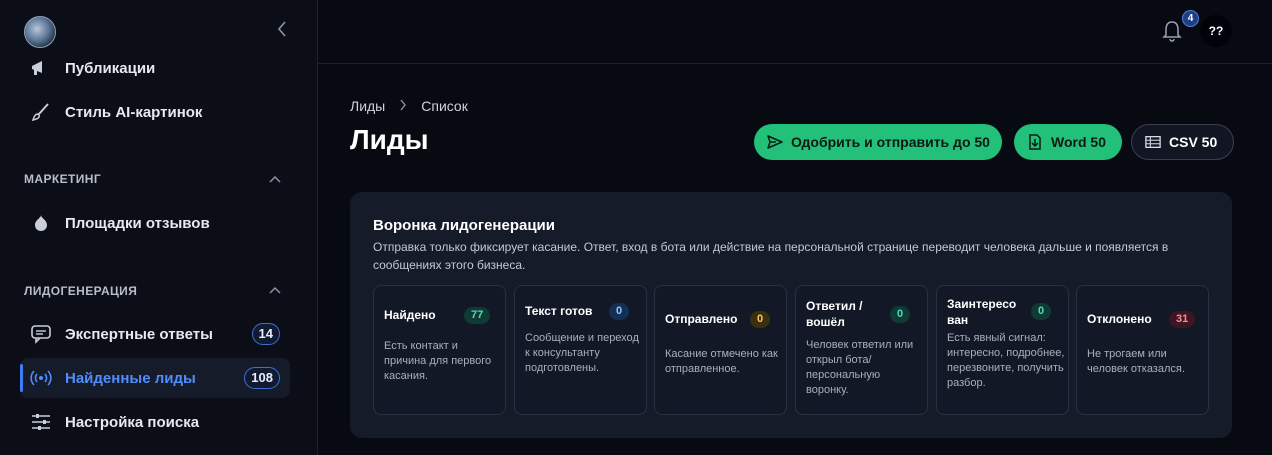 The image size is (1272, 455). Describe the element at coordinates (403, 106) in the screenshot. I see `chevron-right-icon` at that location.